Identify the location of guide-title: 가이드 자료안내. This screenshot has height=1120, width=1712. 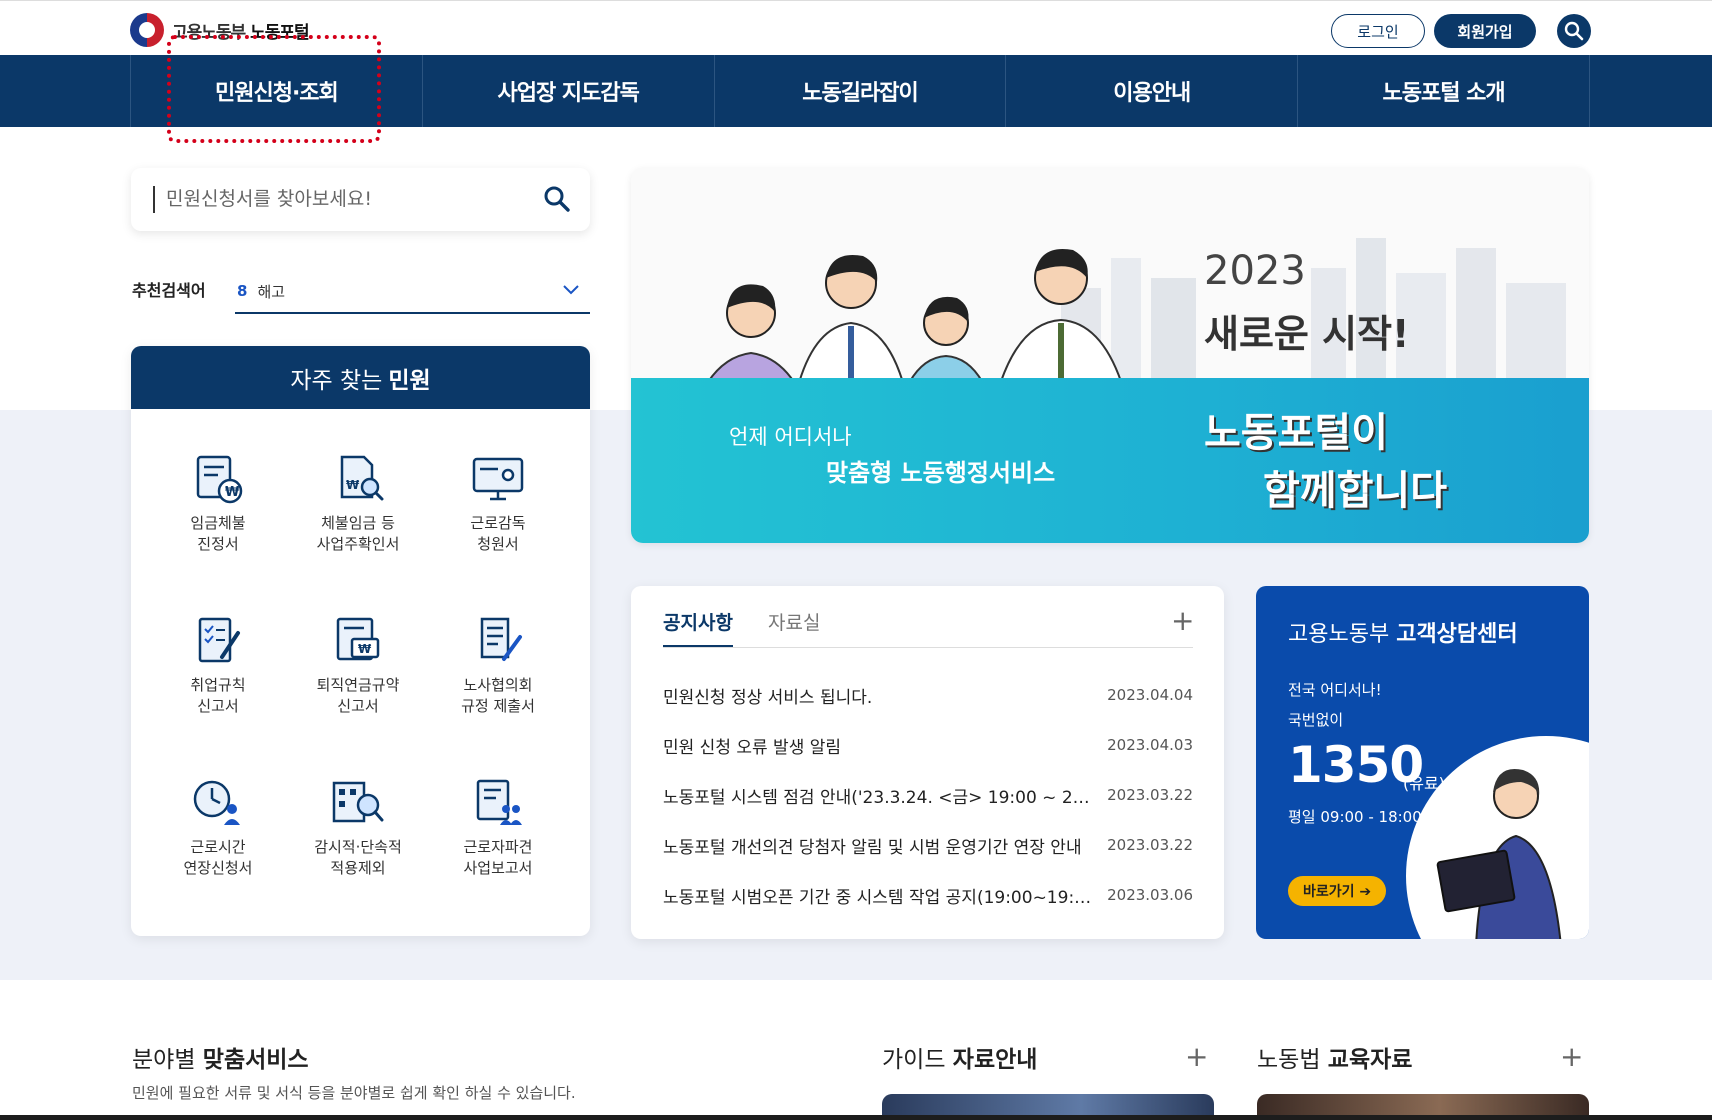
(959, 1057).